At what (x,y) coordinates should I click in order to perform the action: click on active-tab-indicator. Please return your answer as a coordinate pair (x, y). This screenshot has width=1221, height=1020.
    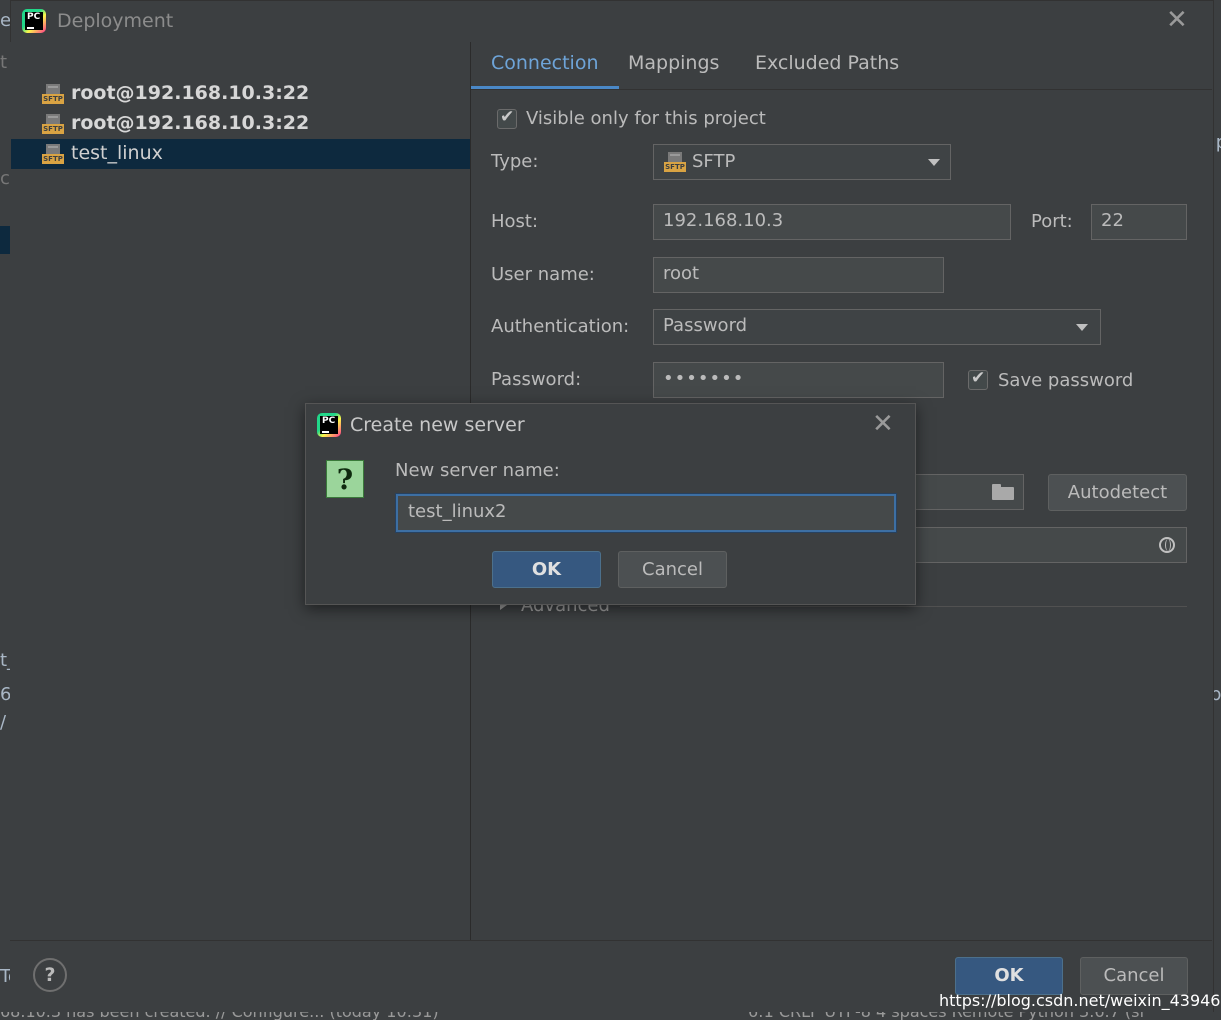
    Looking at the image, I should click on (545, 87).